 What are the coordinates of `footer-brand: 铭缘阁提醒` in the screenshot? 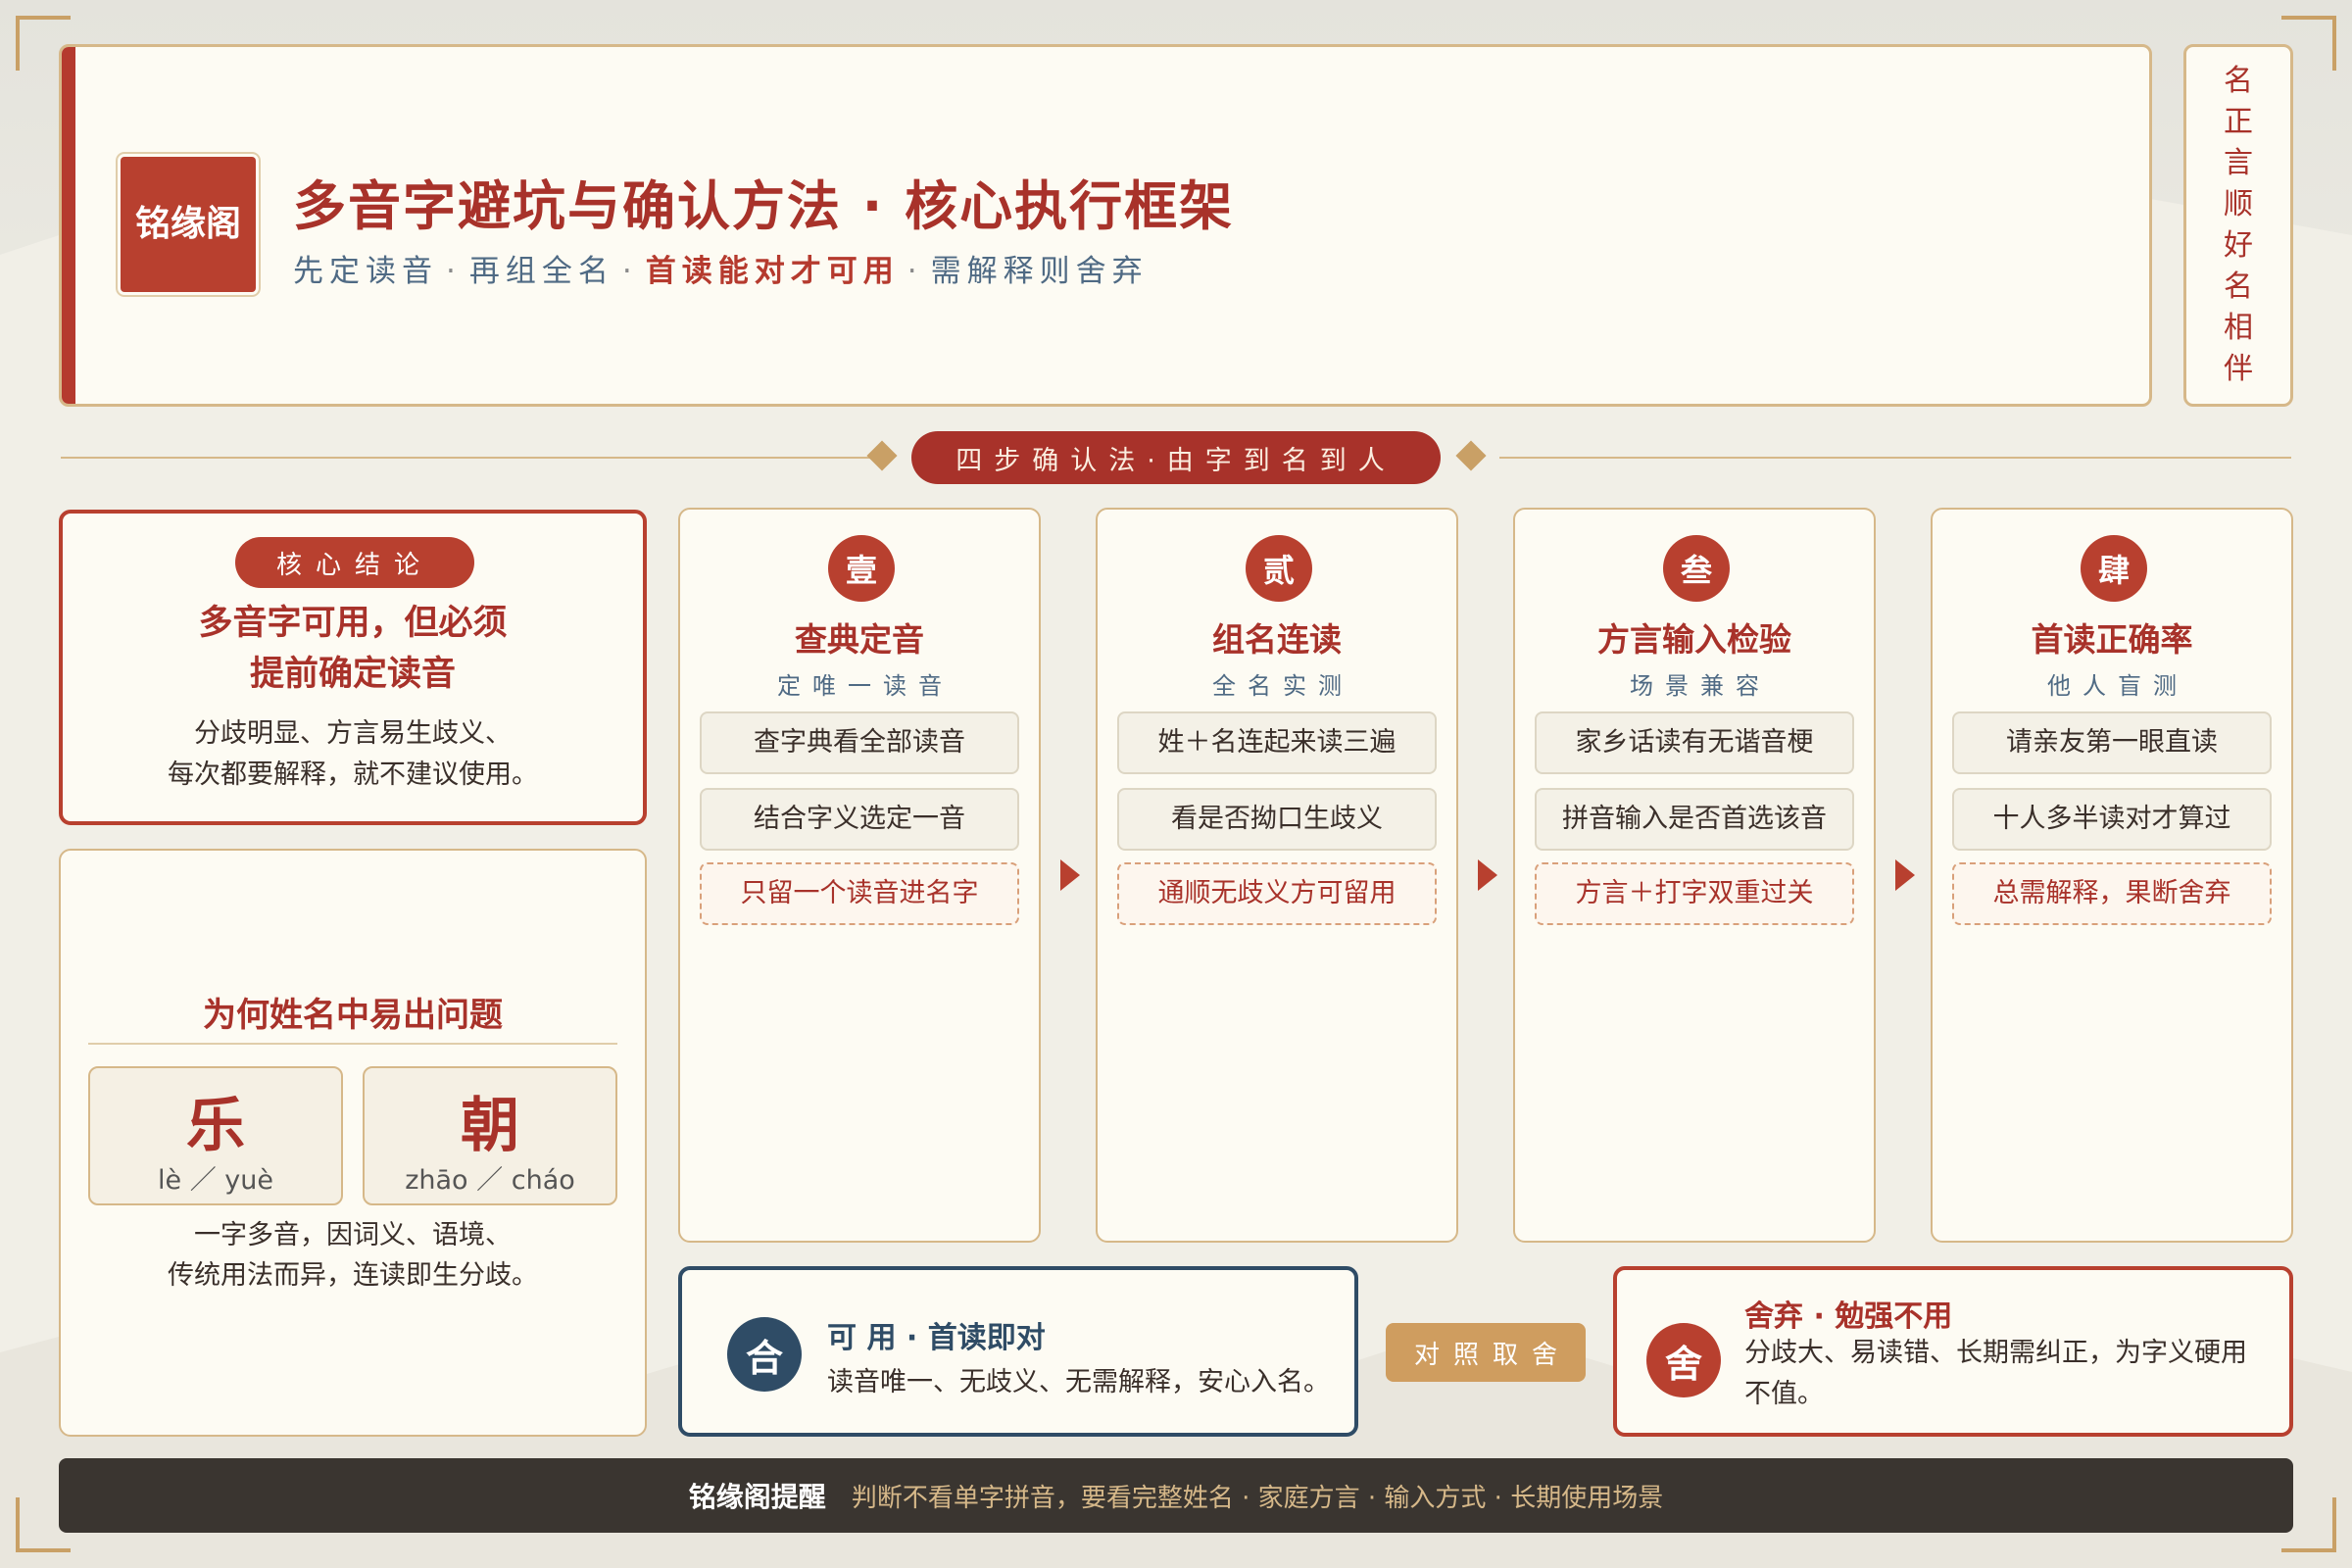 It's located at (757, 1497).